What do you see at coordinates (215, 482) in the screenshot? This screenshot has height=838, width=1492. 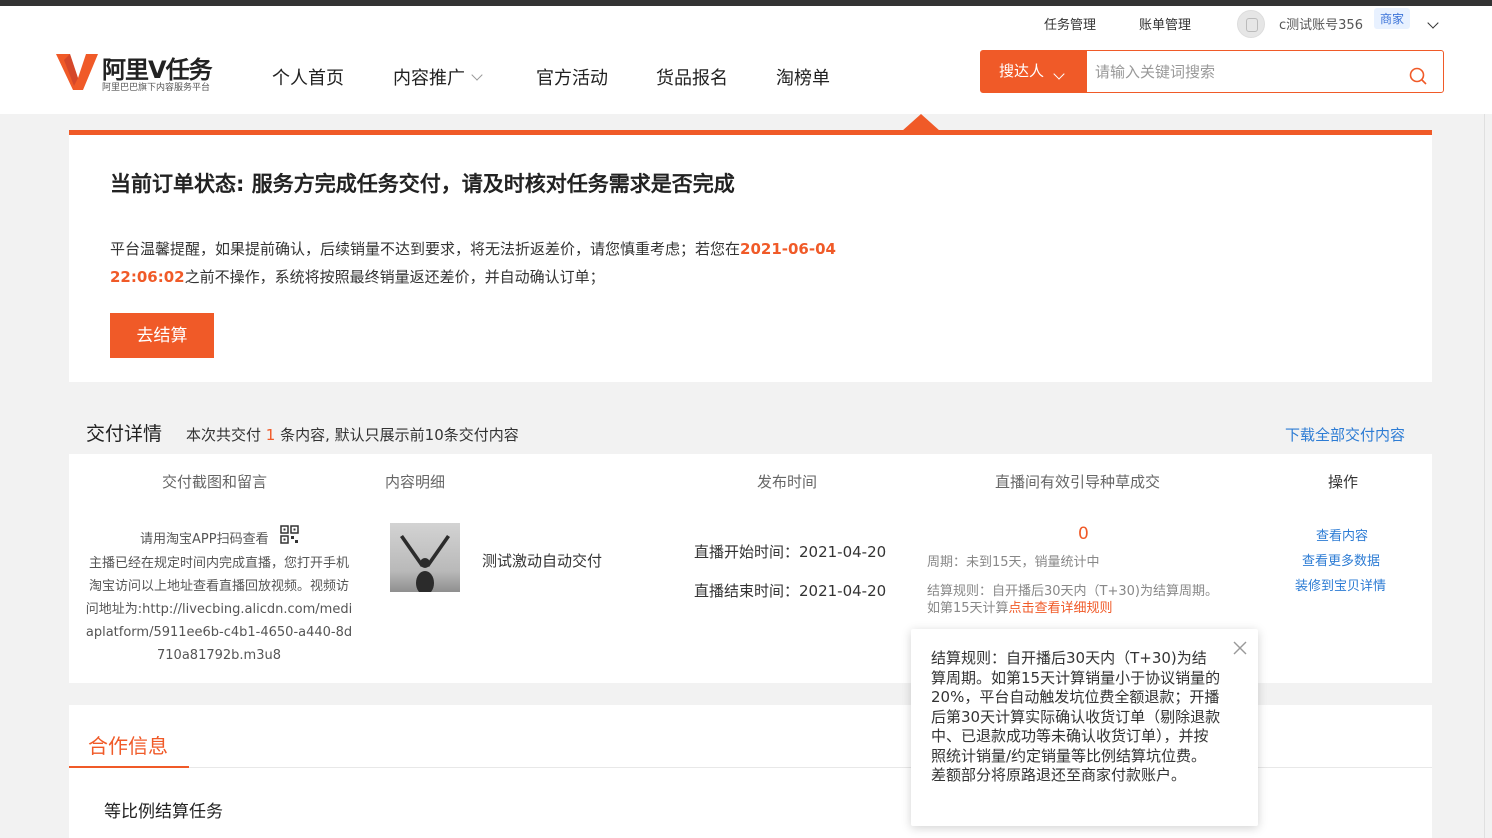 I see `column-header-screenshot: 交付截图和留言` at bounding box center [215, 482].